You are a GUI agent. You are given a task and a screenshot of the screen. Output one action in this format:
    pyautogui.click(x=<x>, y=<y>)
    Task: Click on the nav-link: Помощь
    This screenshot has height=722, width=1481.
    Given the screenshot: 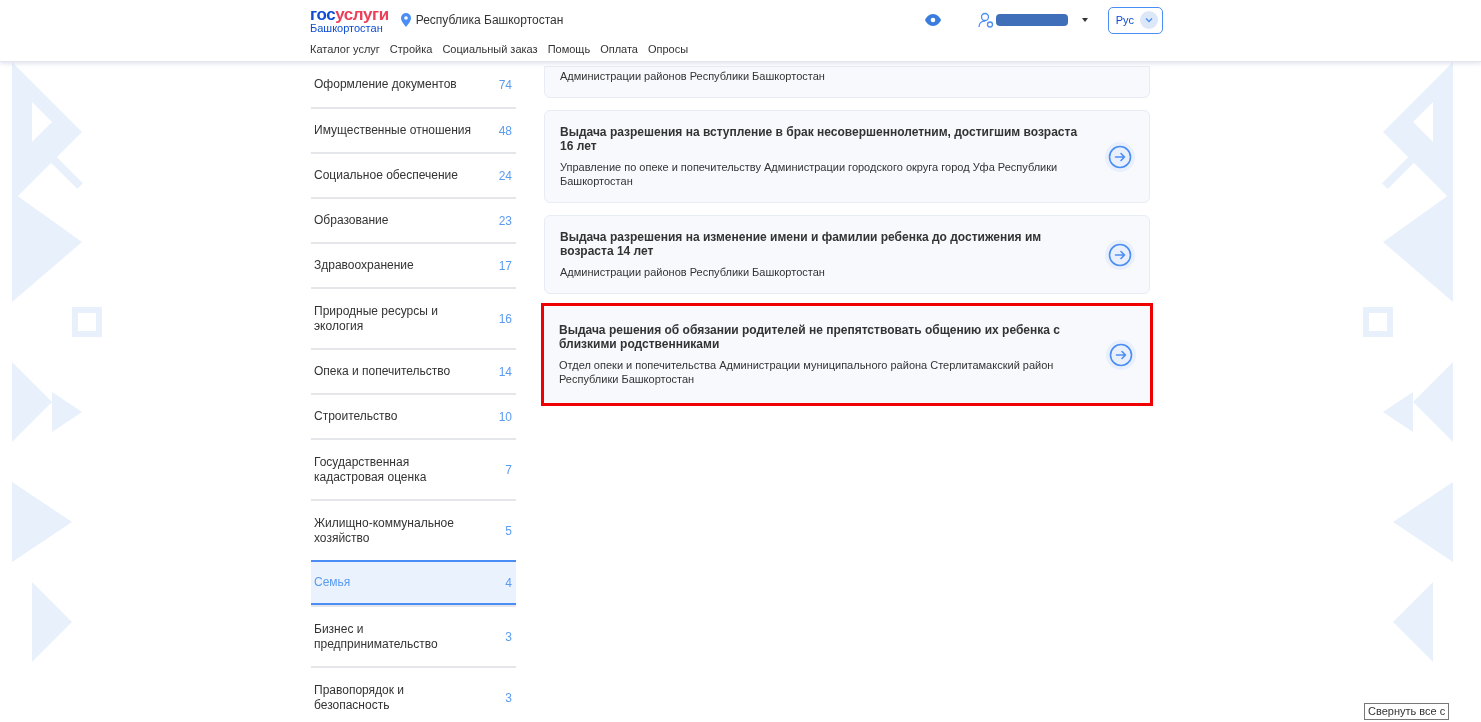 What is the action you would take?
    pyautogui.click(x=569, y=49)
    